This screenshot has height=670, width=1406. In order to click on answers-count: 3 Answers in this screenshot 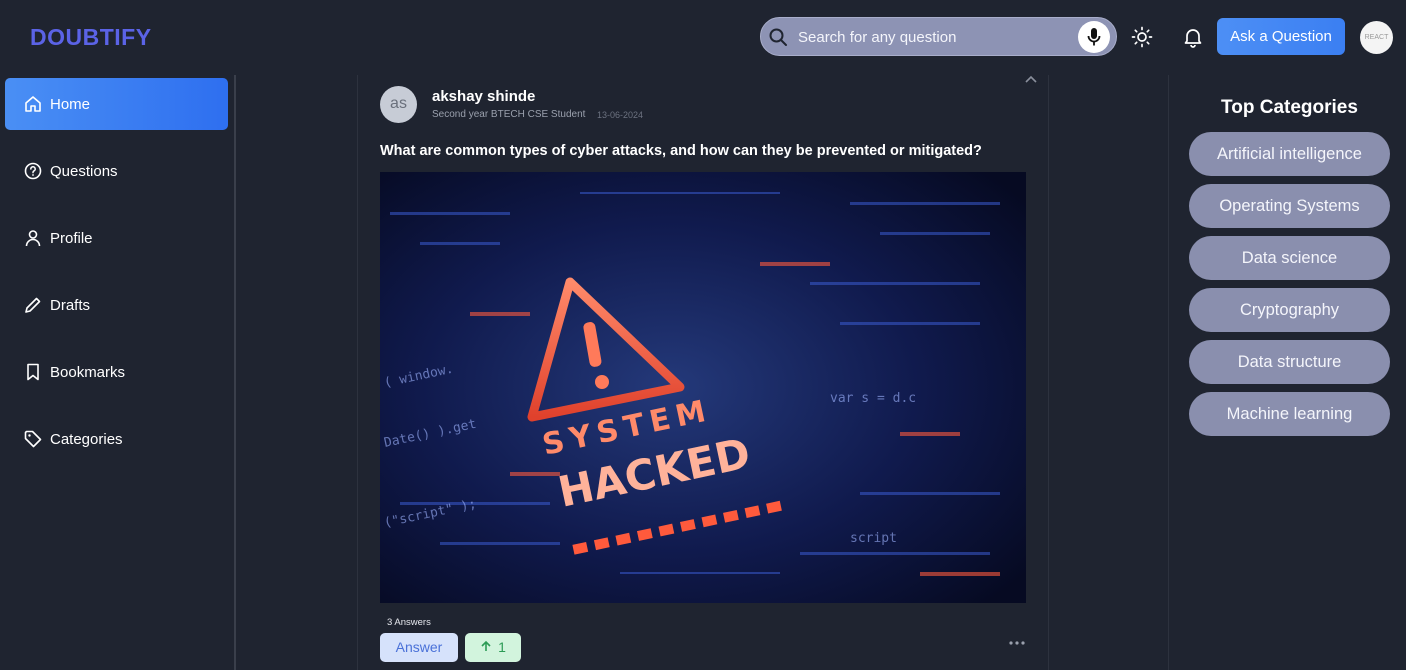, I will do `click(409, 622)`.